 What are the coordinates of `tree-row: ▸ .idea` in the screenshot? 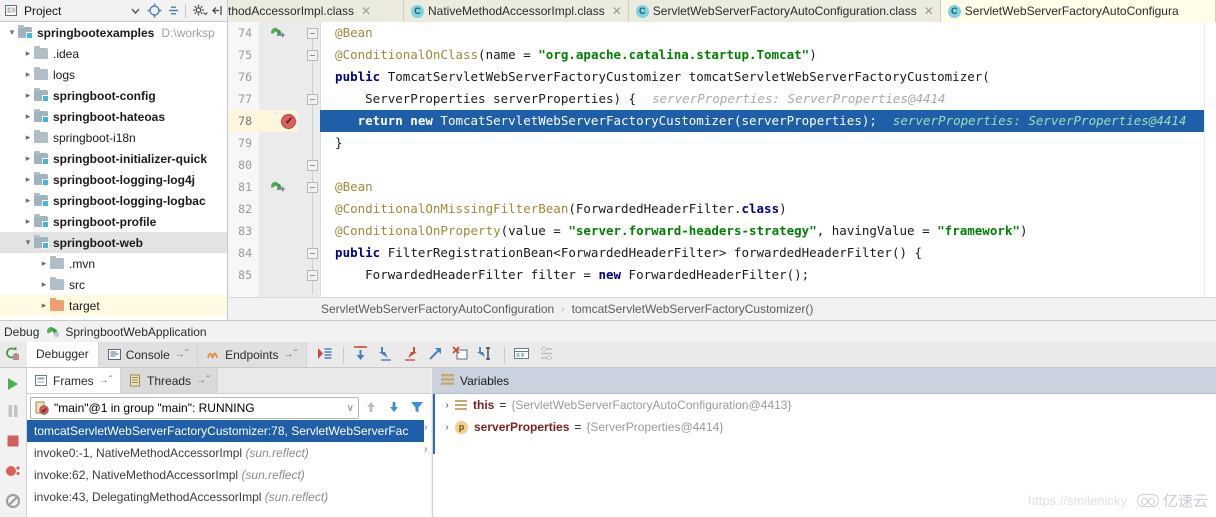 It's located at (113, 53).